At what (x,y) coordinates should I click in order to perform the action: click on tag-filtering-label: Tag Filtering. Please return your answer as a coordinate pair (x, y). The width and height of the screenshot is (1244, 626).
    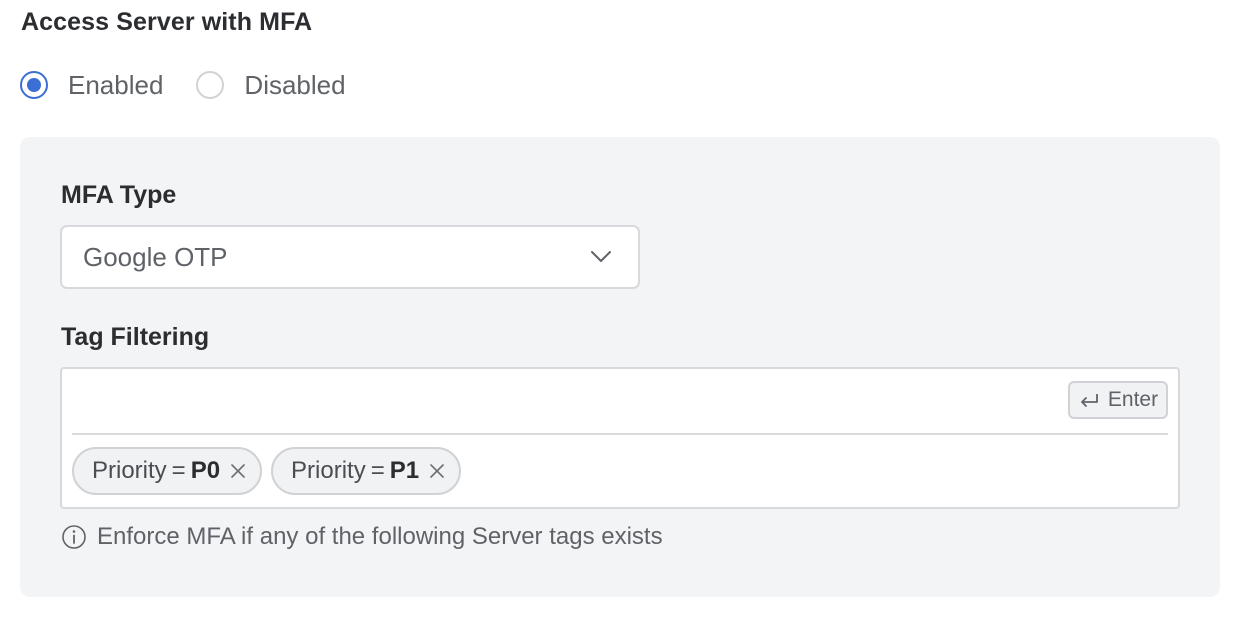
    Looking at the image, I should click on (135, 337).